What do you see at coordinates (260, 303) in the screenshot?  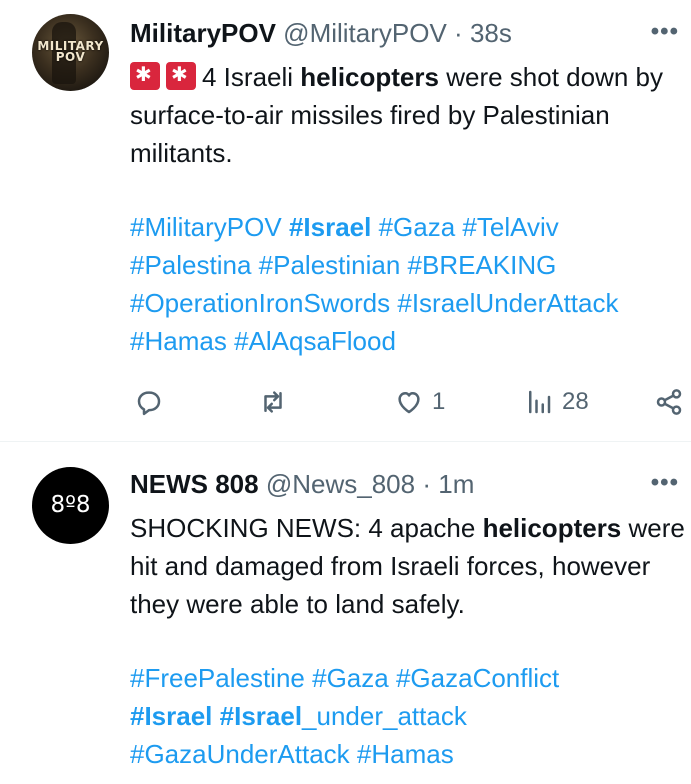 I see `hashtag-link: #OperationIronSwords` at bounding box center [260, 303].